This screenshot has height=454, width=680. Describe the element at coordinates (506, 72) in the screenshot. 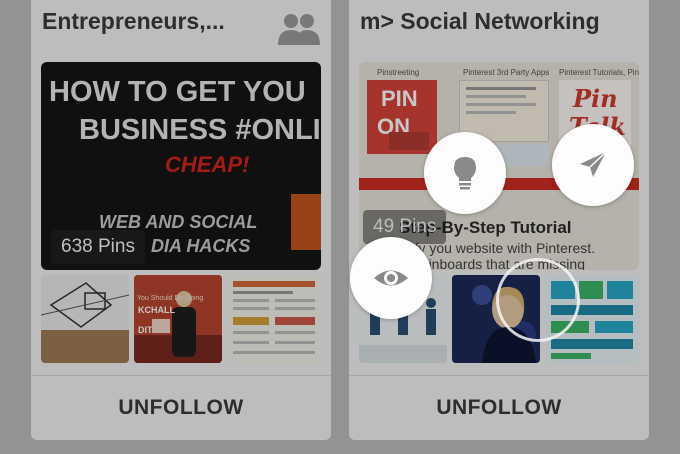

I see `cover-column-header: Pinterest 3rd Party Apps` at that location.